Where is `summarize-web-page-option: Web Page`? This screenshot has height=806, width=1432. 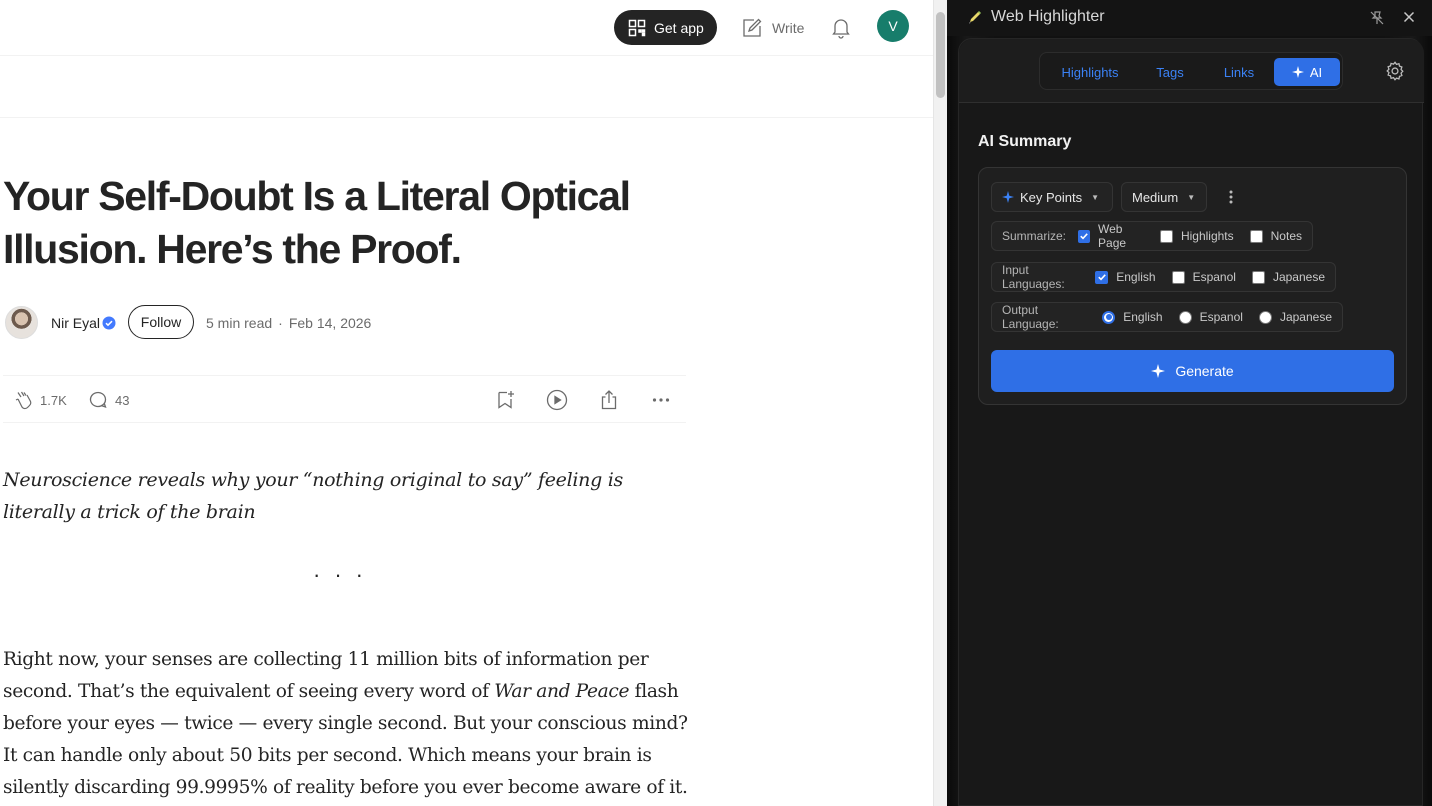 summarize-web-page-option: Web Page is located at coordinates (1111, 236).